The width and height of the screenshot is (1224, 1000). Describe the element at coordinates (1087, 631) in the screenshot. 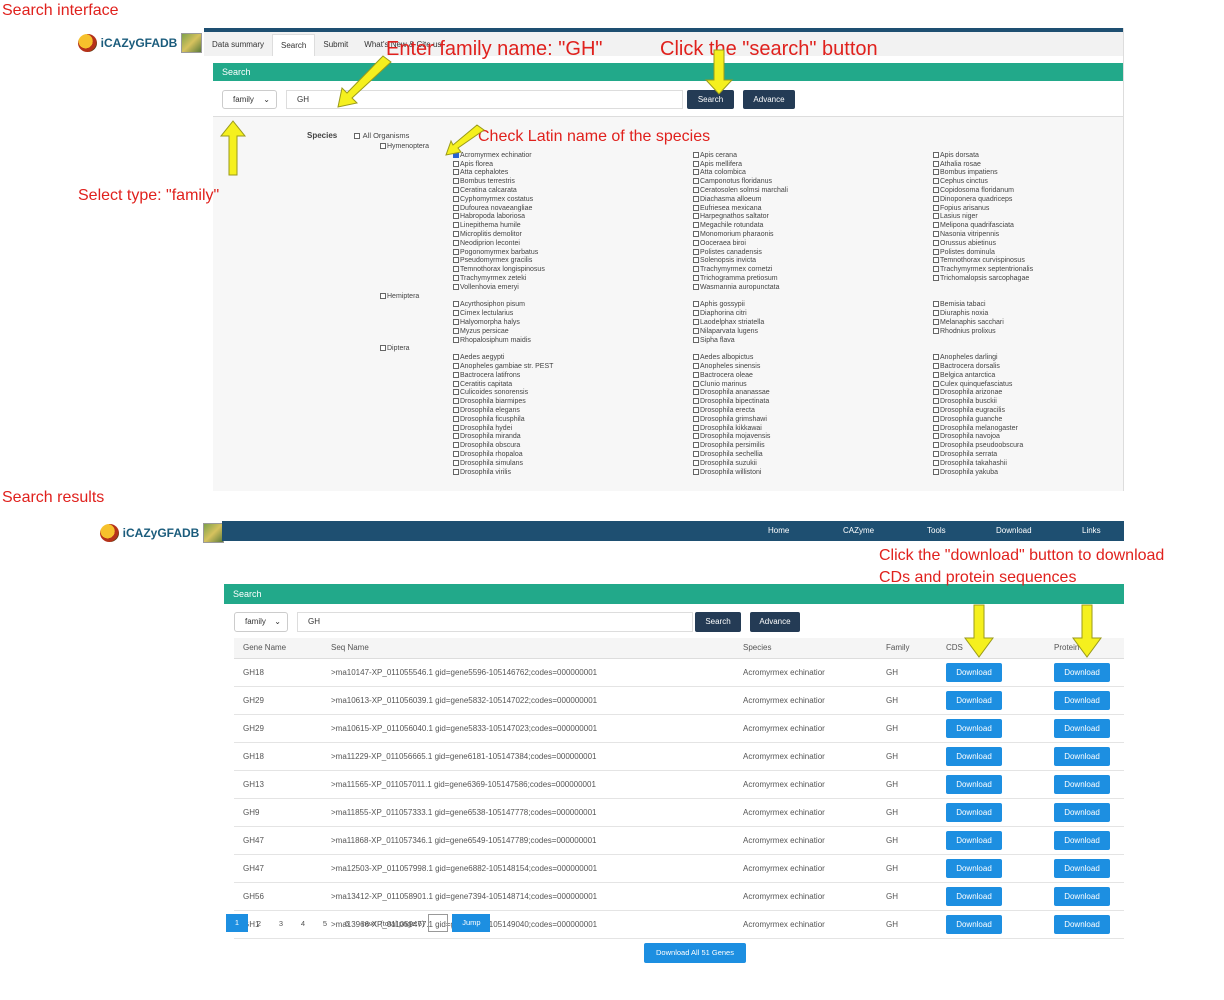

I see `arrow-protein-icon` at that location.